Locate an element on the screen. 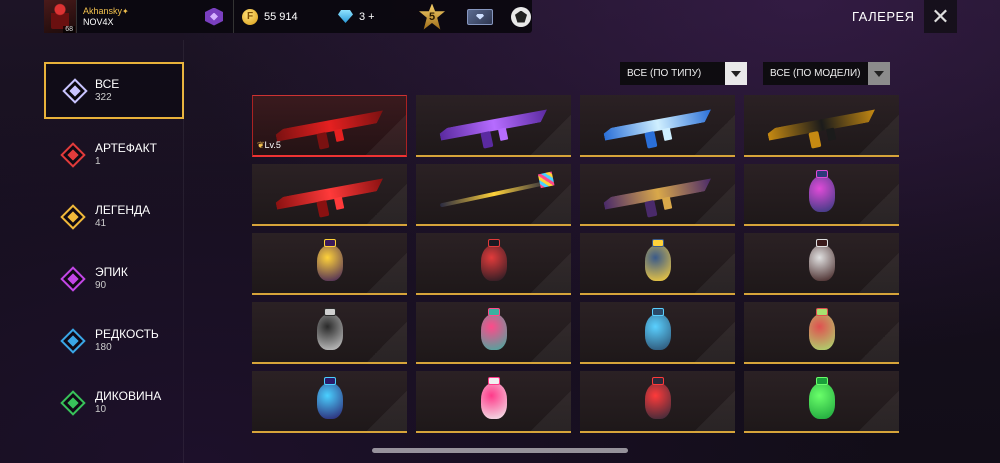 This screenshot has height=463, width=1000. verified-icon: ✦ is located at coordinates (125, 11).